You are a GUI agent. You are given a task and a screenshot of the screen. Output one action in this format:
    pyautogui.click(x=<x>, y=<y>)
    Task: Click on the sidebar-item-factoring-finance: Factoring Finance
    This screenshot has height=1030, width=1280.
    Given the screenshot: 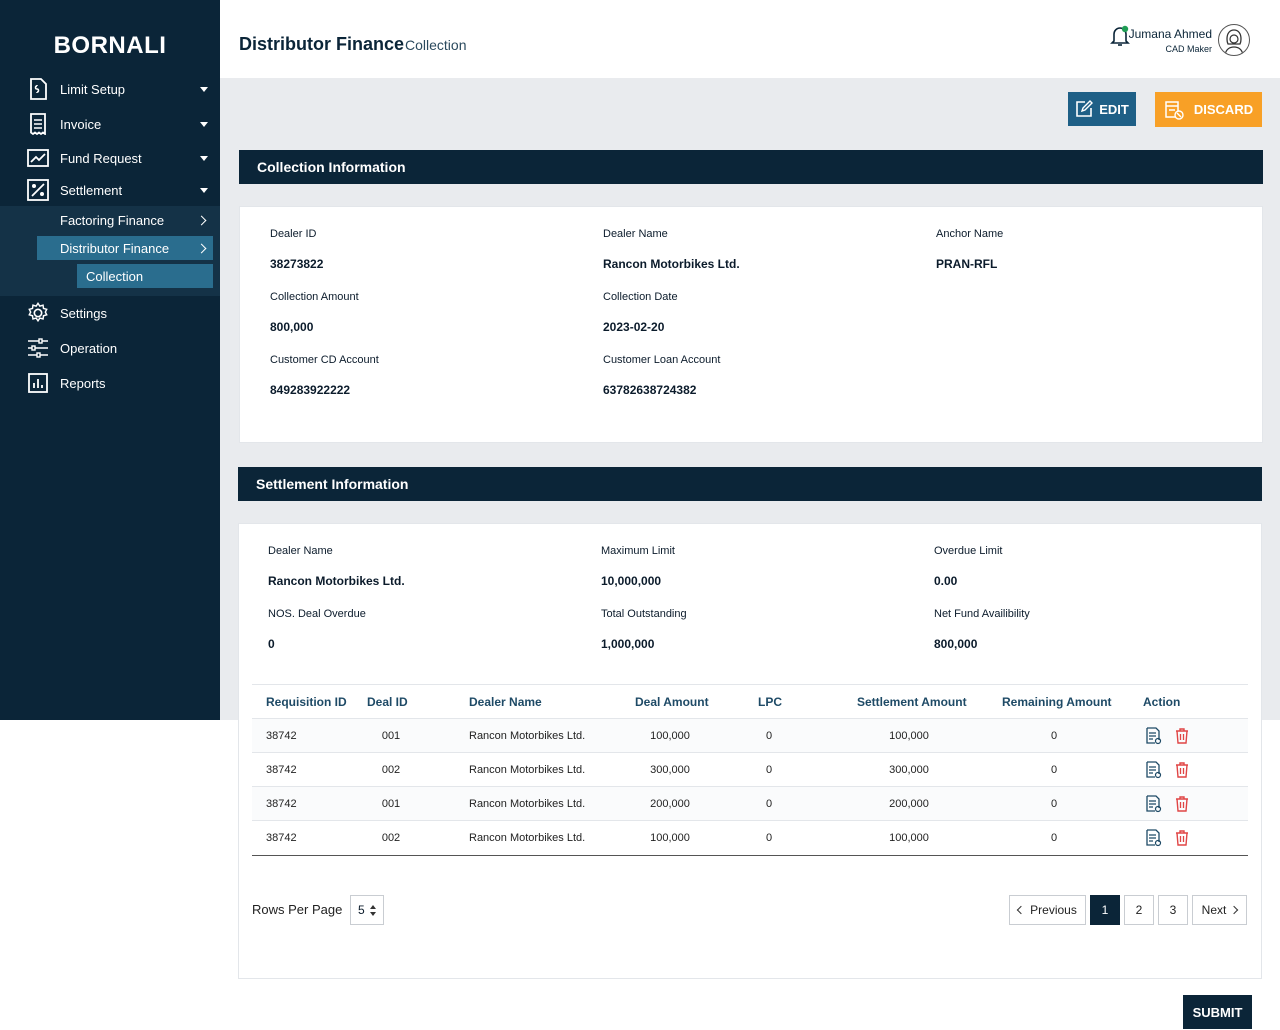 What is the action you would take?
    pyautogui.click(x=125, y=220)
    